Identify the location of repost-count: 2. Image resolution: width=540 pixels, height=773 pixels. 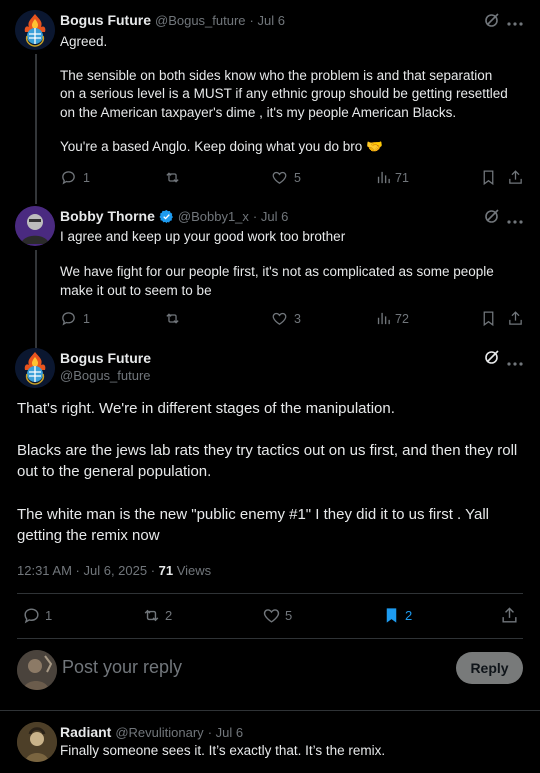
(169, 615).